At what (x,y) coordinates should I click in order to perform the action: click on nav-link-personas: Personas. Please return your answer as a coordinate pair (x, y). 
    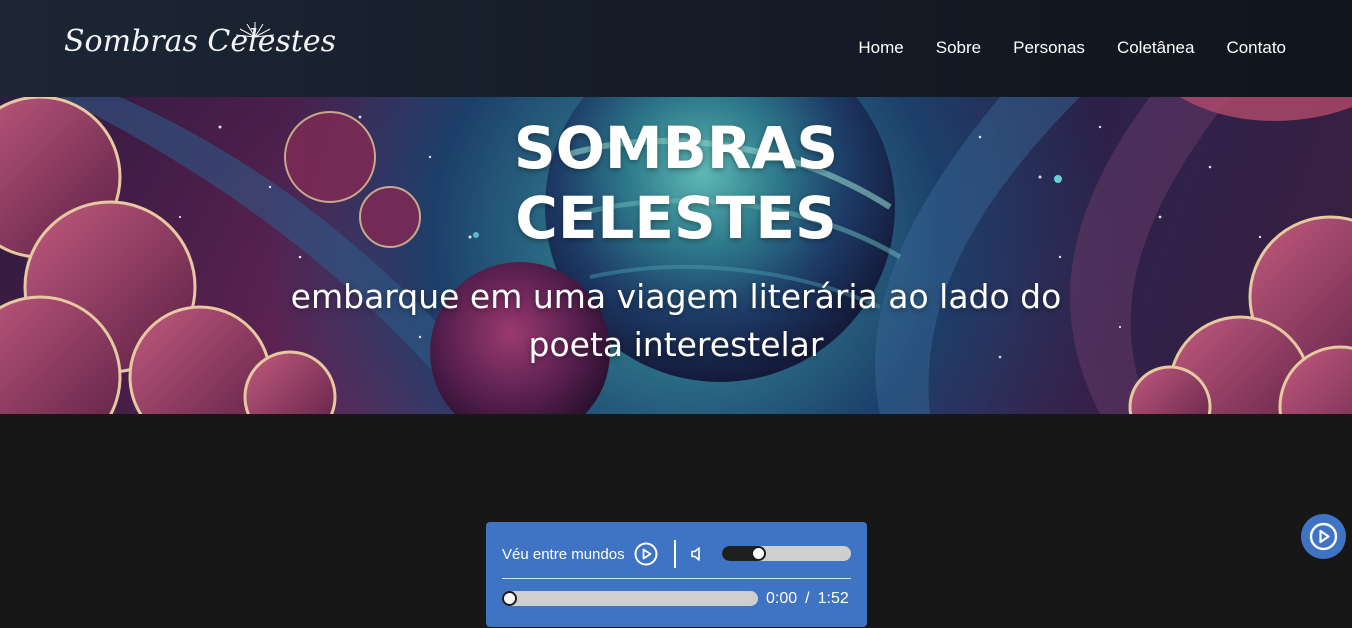
    Looking at the image, I should click on (1049, 48).